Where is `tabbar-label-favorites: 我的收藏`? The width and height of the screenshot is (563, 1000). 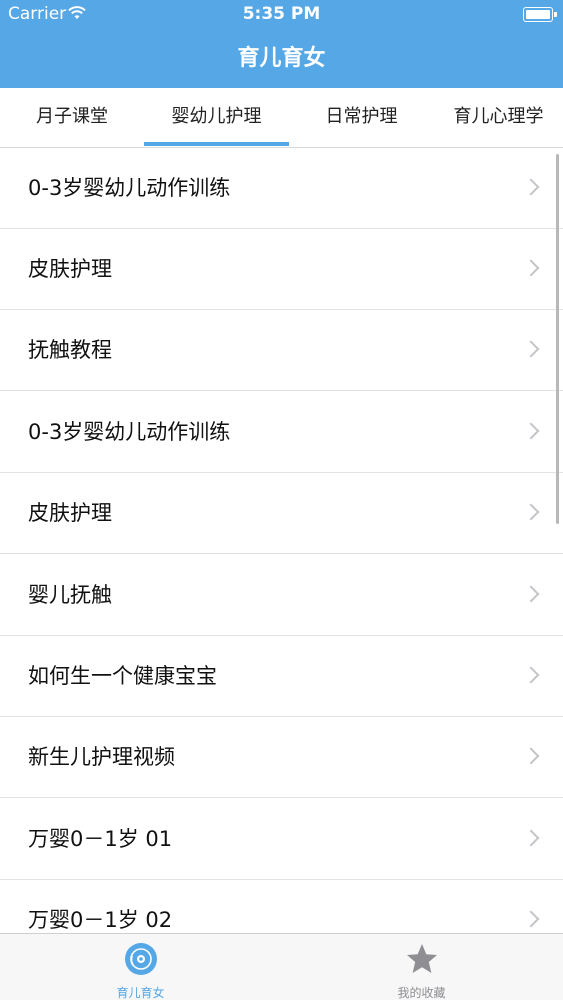
tabbar-label-favorites: 我的收藏 is located at coordinates (421, 993).